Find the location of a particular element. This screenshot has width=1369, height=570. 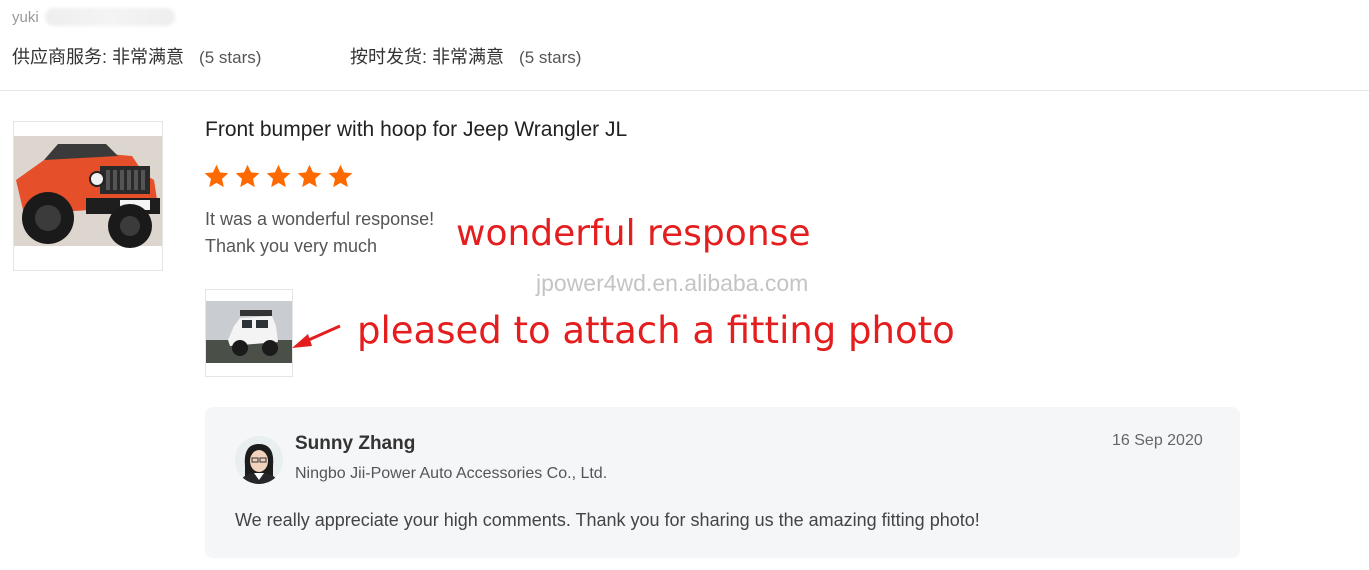

attached-photo-thumbnail is located at coordinates (249, 333).